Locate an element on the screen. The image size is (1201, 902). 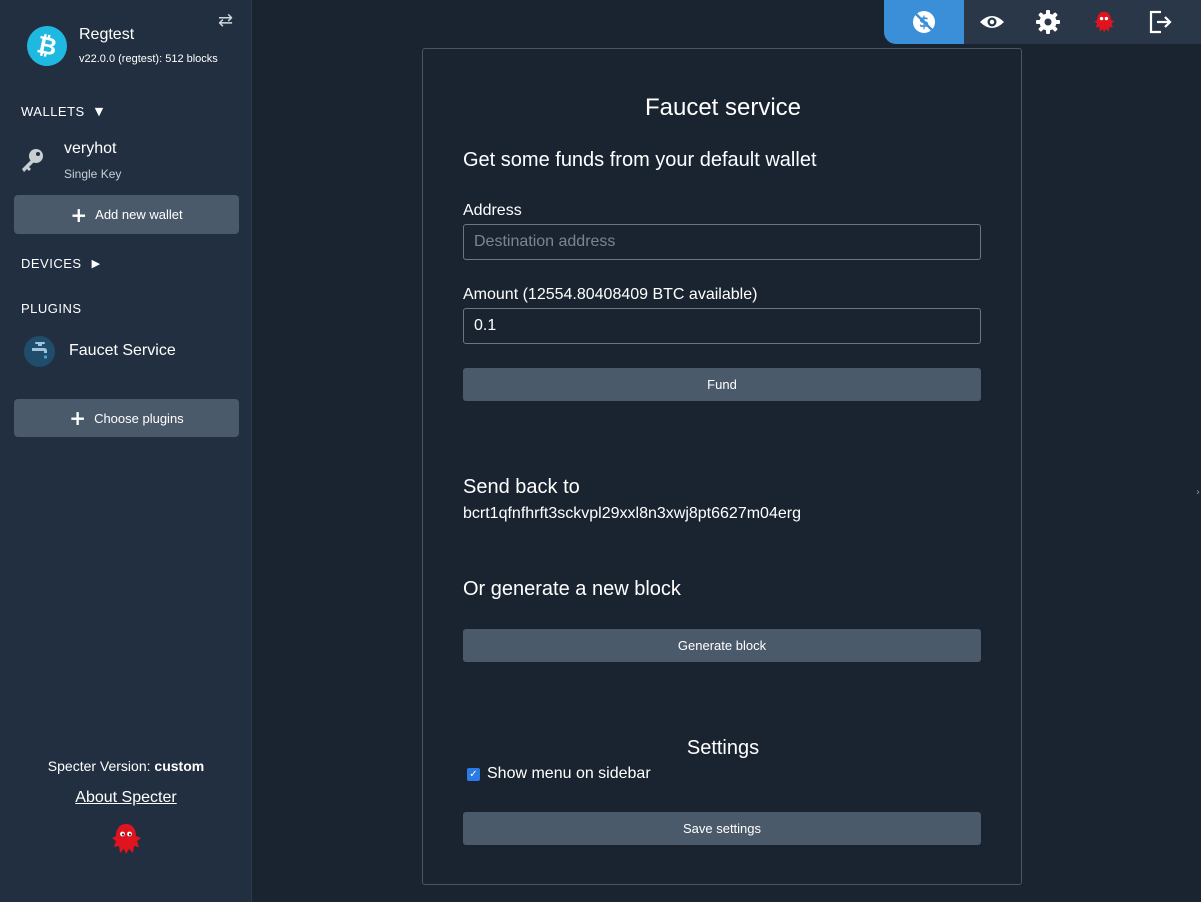
choose-plugins-label: Choose plugins is located at coordinates (139, 418).